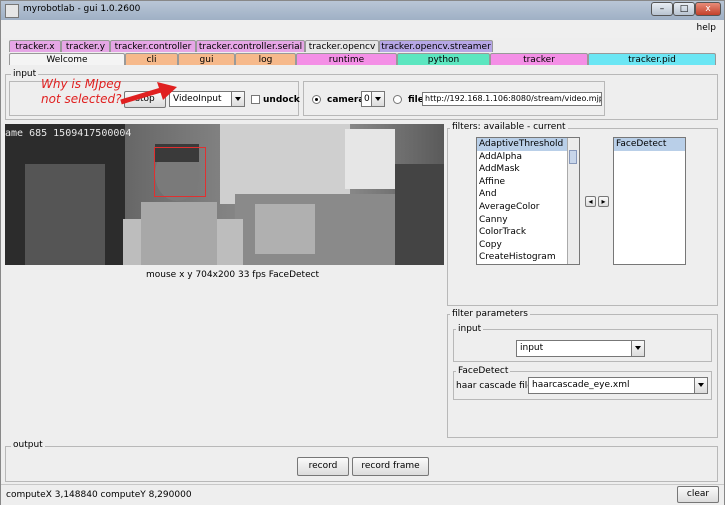  I want to click on tab-label: tracker.y, so click(85, 47).